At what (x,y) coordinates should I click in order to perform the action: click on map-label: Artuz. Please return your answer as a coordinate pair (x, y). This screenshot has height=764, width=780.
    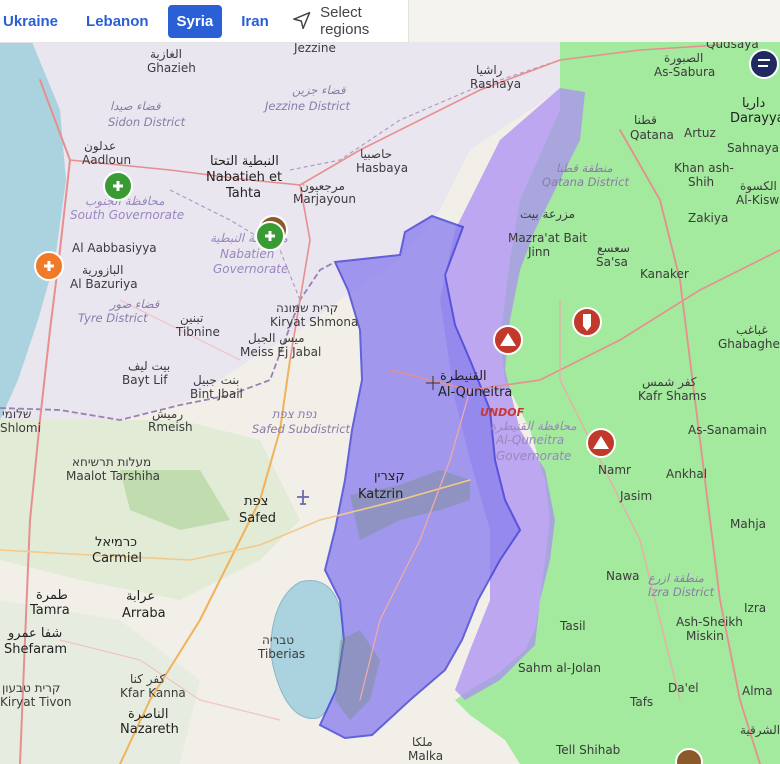
    Looking at the image, I should click on (700, 133).